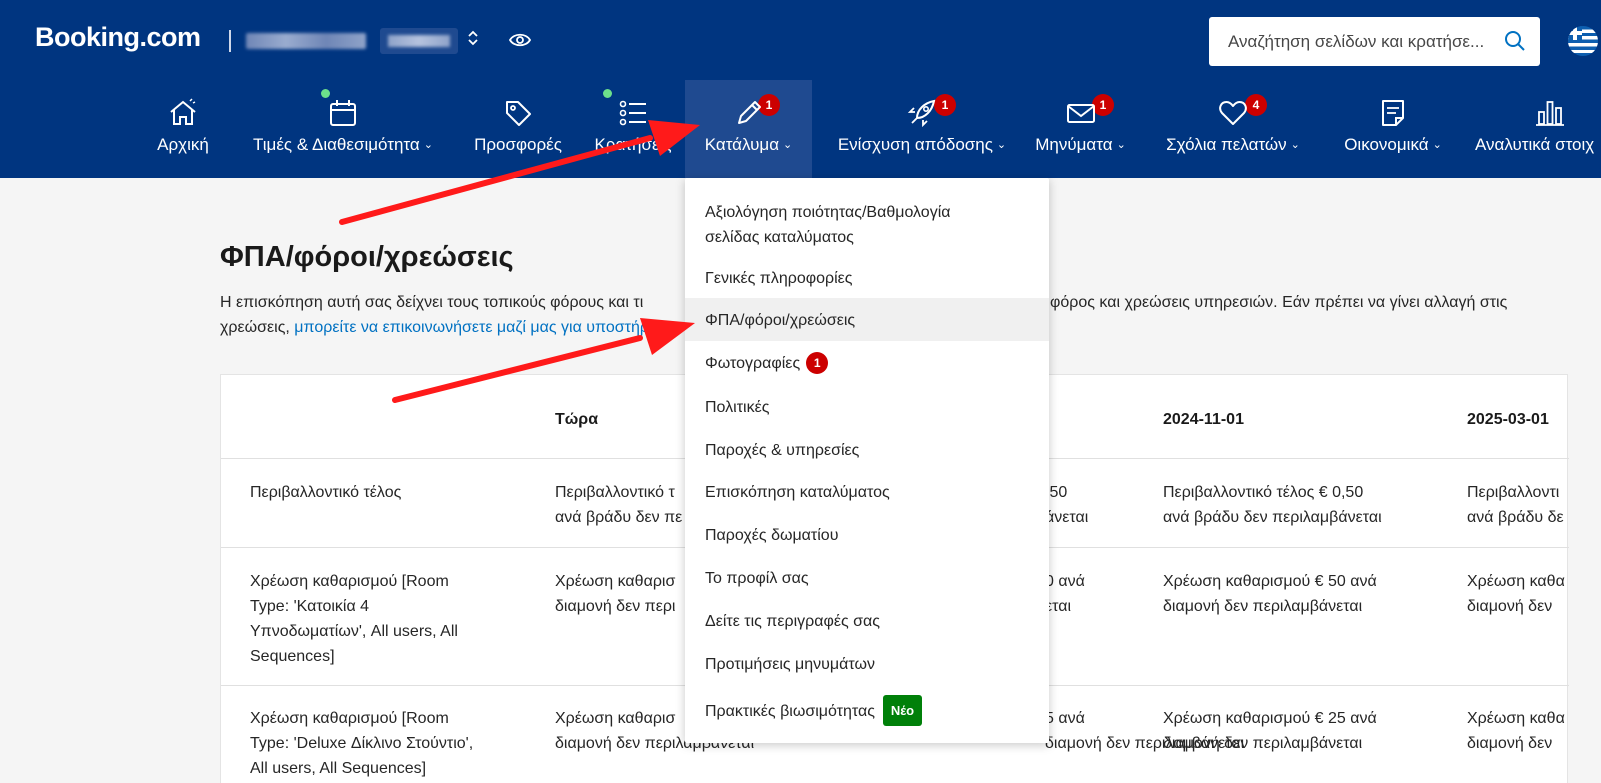  I want to click on list-icon, so click(633, 115).